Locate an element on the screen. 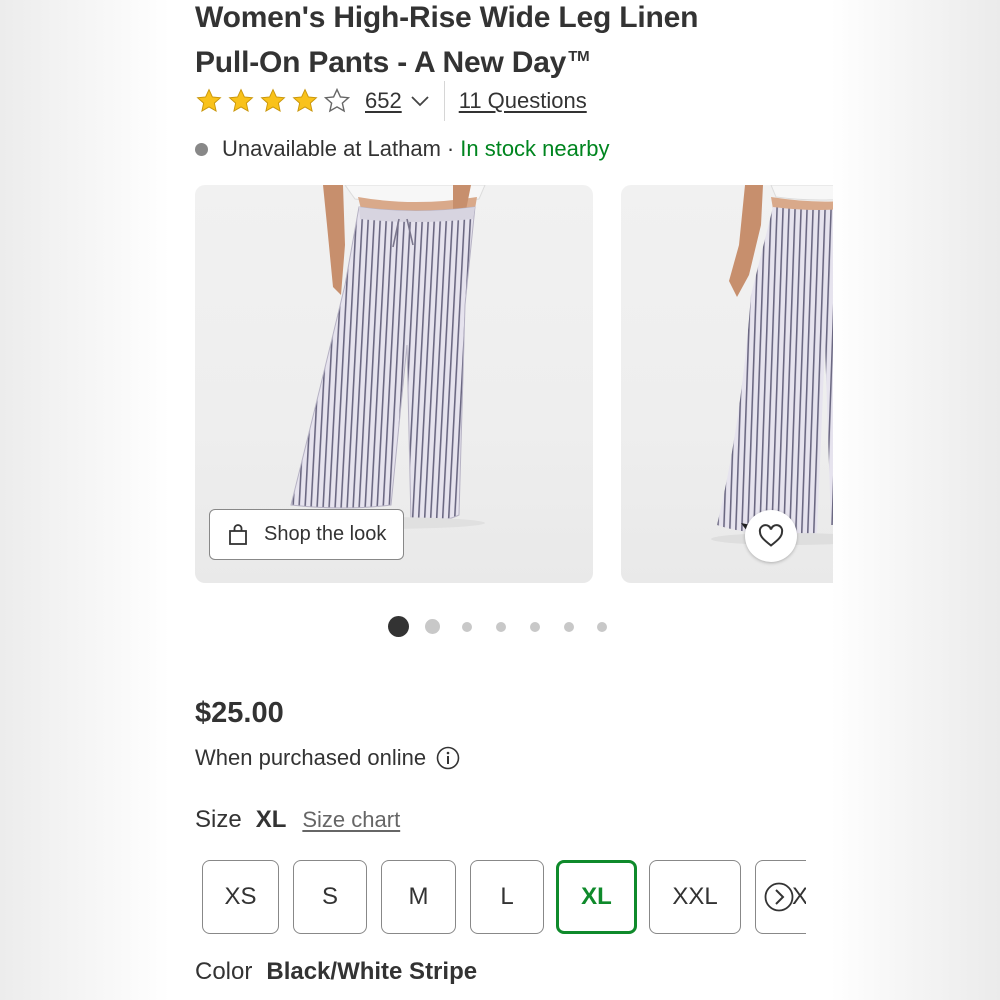  shopping-bag-icon is located at coordinates (238, 534).